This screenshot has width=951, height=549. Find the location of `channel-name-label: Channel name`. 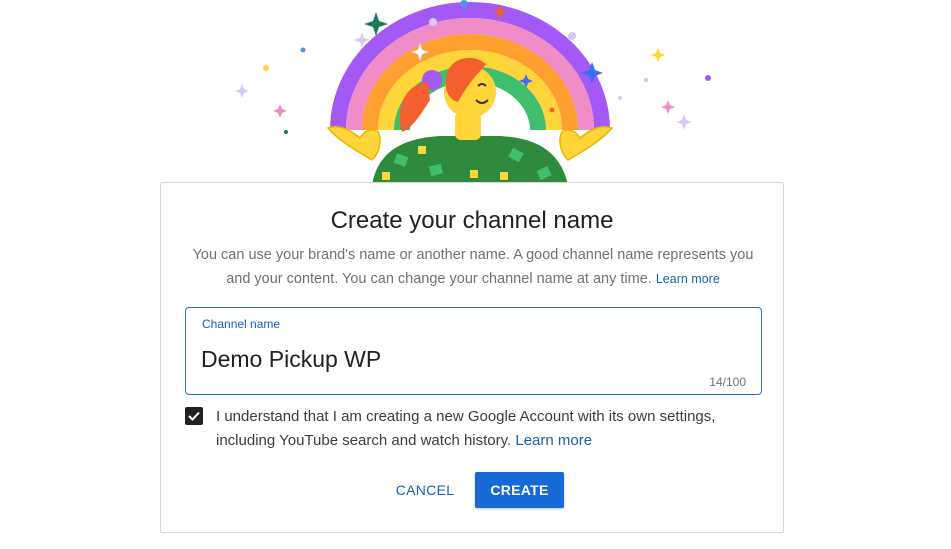

channel-name-label: Channel name is located at coordinates (241, 324).